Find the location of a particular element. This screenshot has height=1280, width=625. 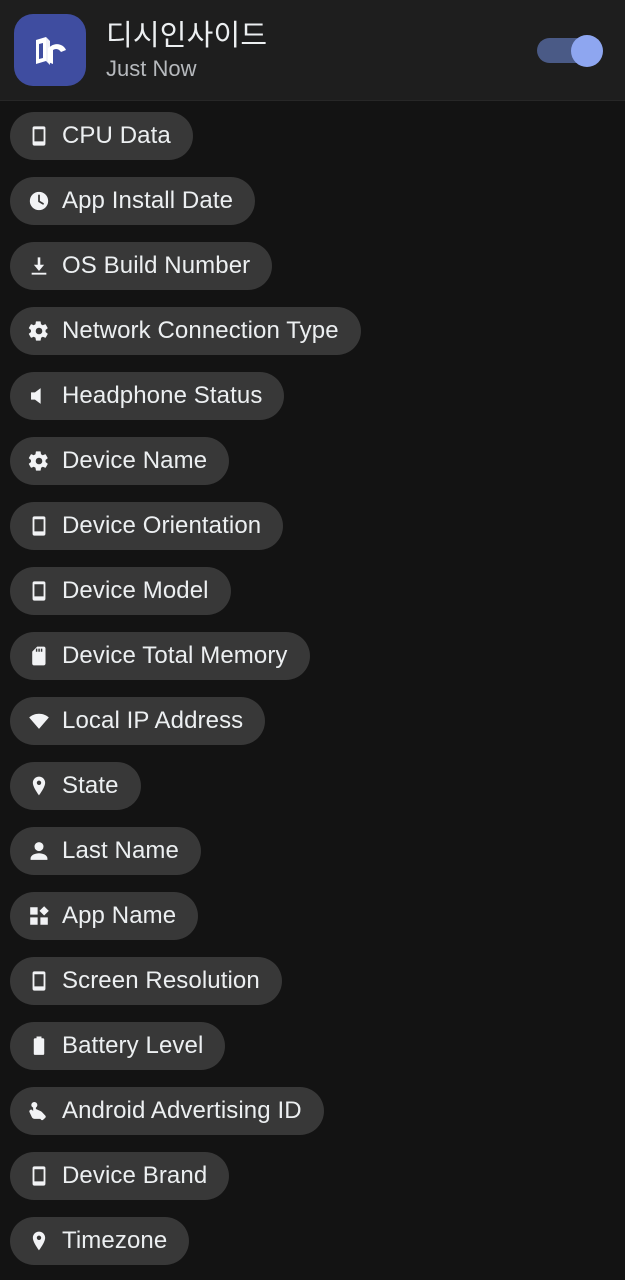

wifi-icon is located at coordinates (39, 721).